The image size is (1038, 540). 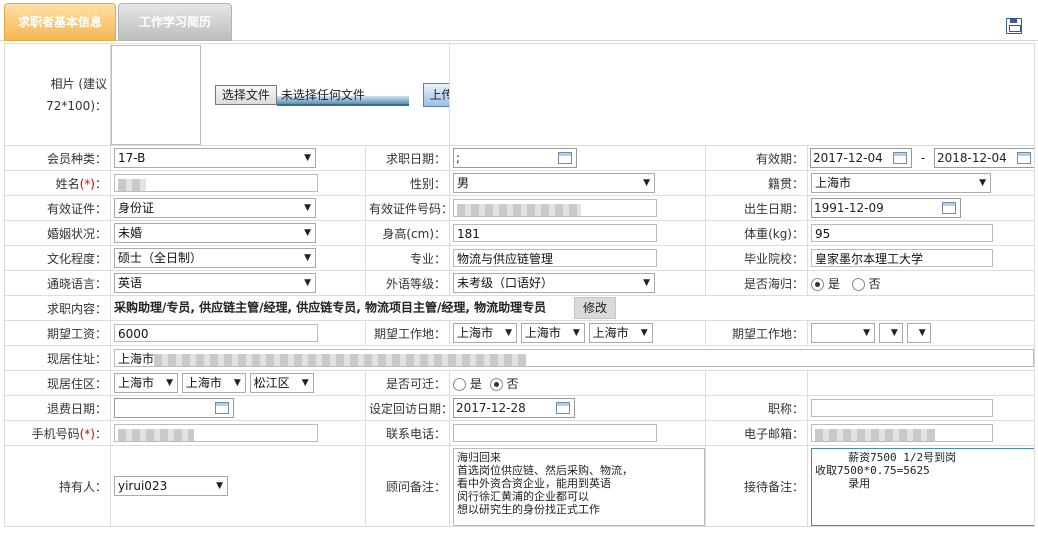 What do you see at coordinates (57, 408) in the screenshot?
I see `refund-date-label: 退费日期：` at bounding box center [57, 408].